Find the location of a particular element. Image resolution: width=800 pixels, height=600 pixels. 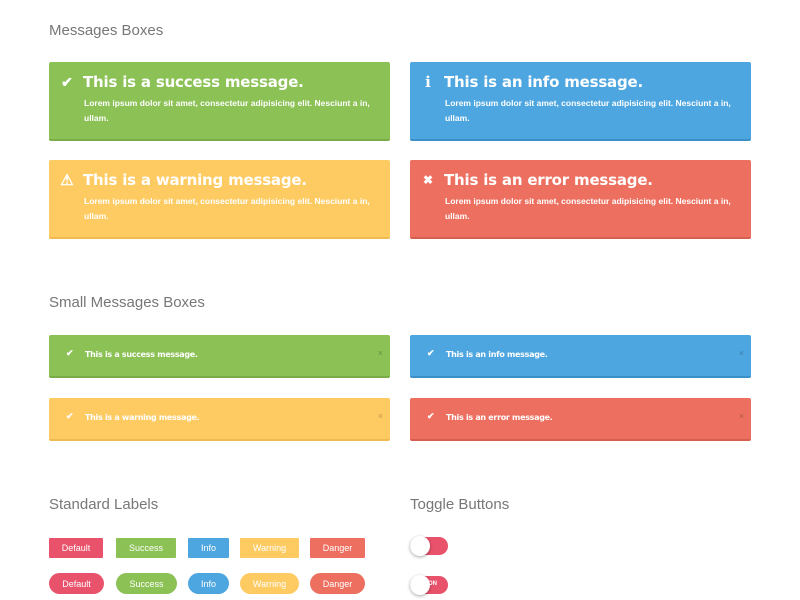

pill-label-warning: Warning is located at coordinates (269, 583).